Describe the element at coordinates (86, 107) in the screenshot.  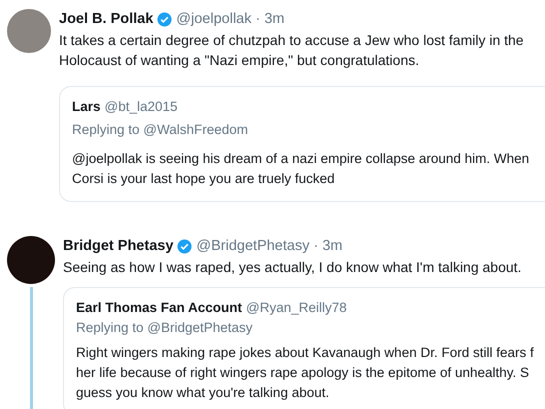
I see `quoted-author-name: Lars` at that location.